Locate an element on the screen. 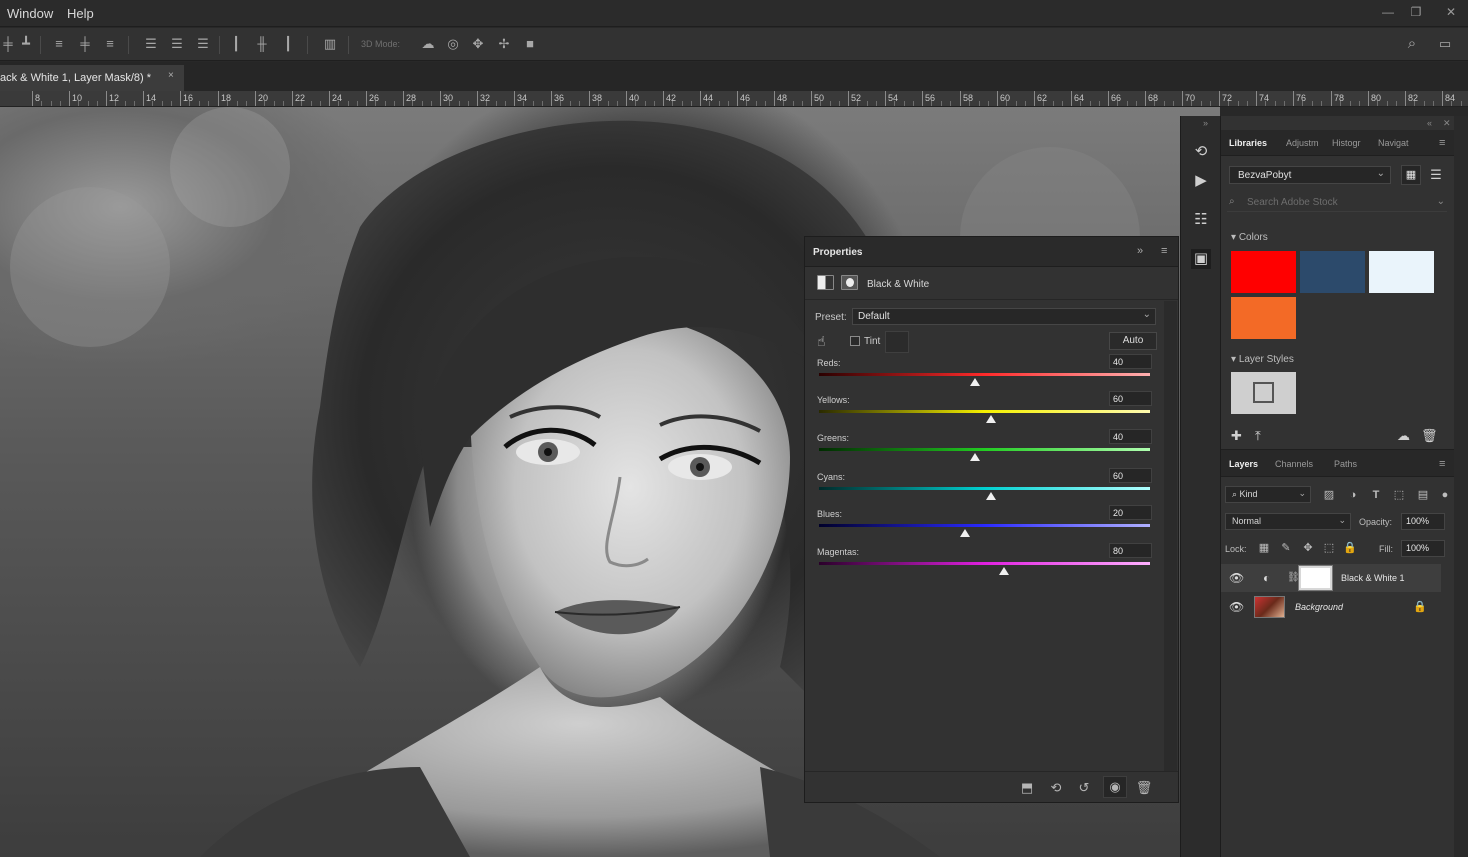  orbit-3d-icon: ☁ is located at coordinates (428, 44).